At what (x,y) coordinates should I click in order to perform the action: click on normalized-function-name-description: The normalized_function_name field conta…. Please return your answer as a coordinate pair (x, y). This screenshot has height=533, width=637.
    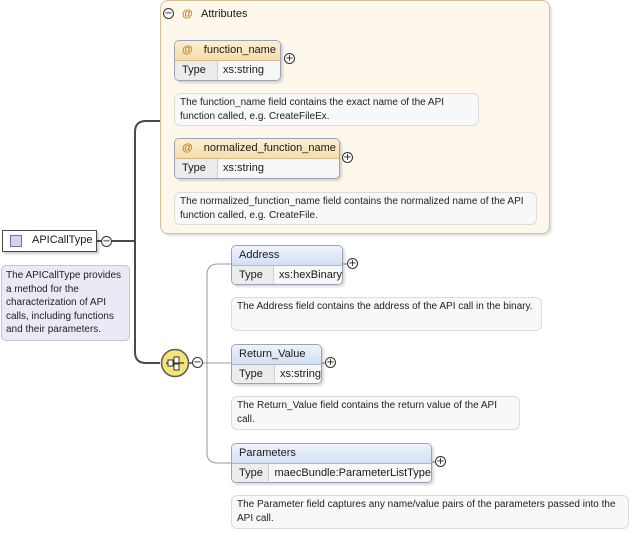
    Looking at the image, I should click on (355, 208).